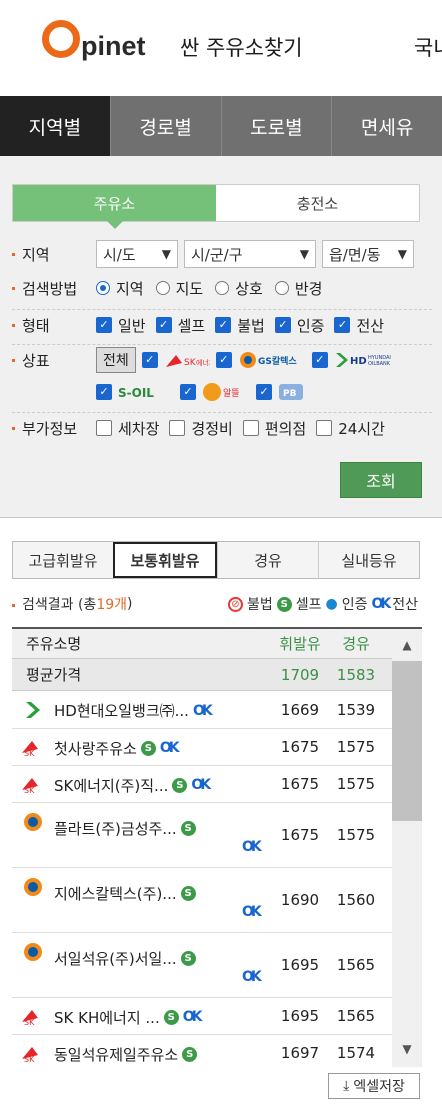 The image size is (442, 1106). Describe the element at coordinates (121, 325) in the screenshot. I see `check-normal: ✓ 일반` at that location.